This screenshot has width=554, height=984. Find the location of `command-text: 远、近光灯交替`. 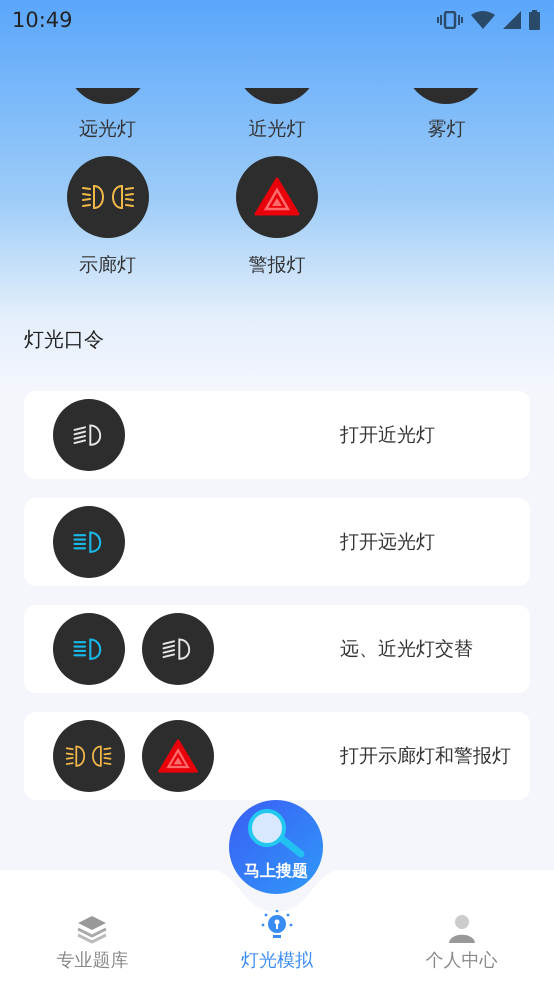

command-text: 远、近光灯交替 is located at coordinates (406, 649).